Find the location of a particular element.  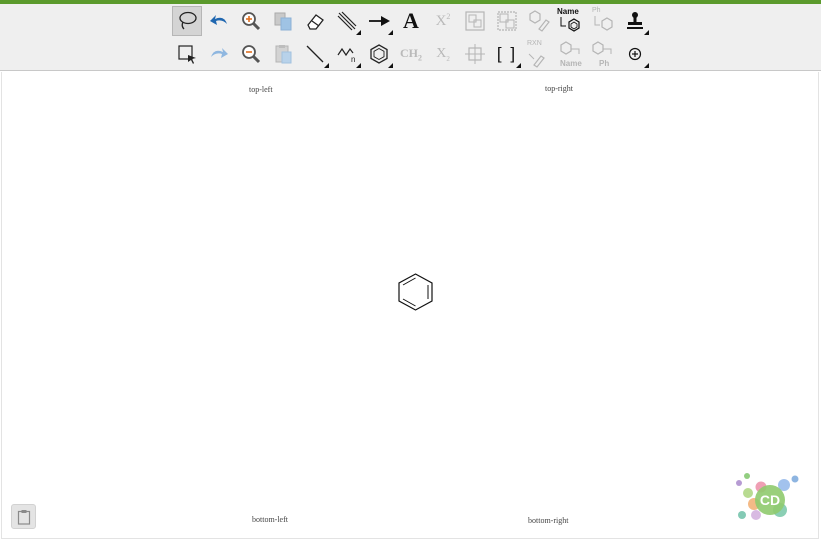

bracket-icon: [ ] is located at coordinates (507, 53).